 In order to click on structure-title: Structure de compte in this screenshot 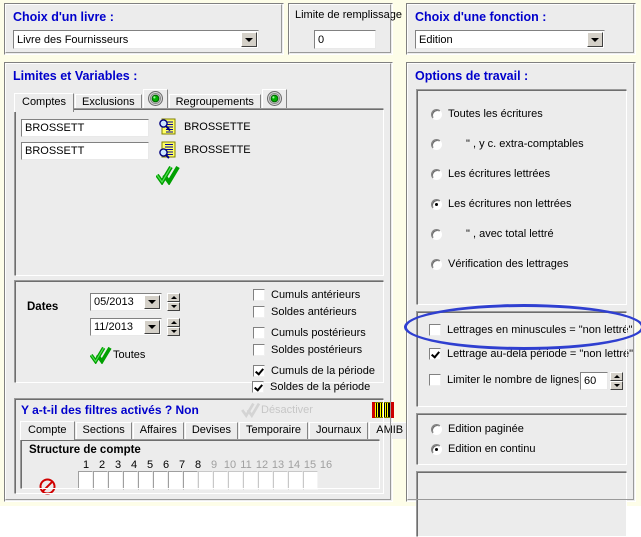, I will do `click(85, 450)`.